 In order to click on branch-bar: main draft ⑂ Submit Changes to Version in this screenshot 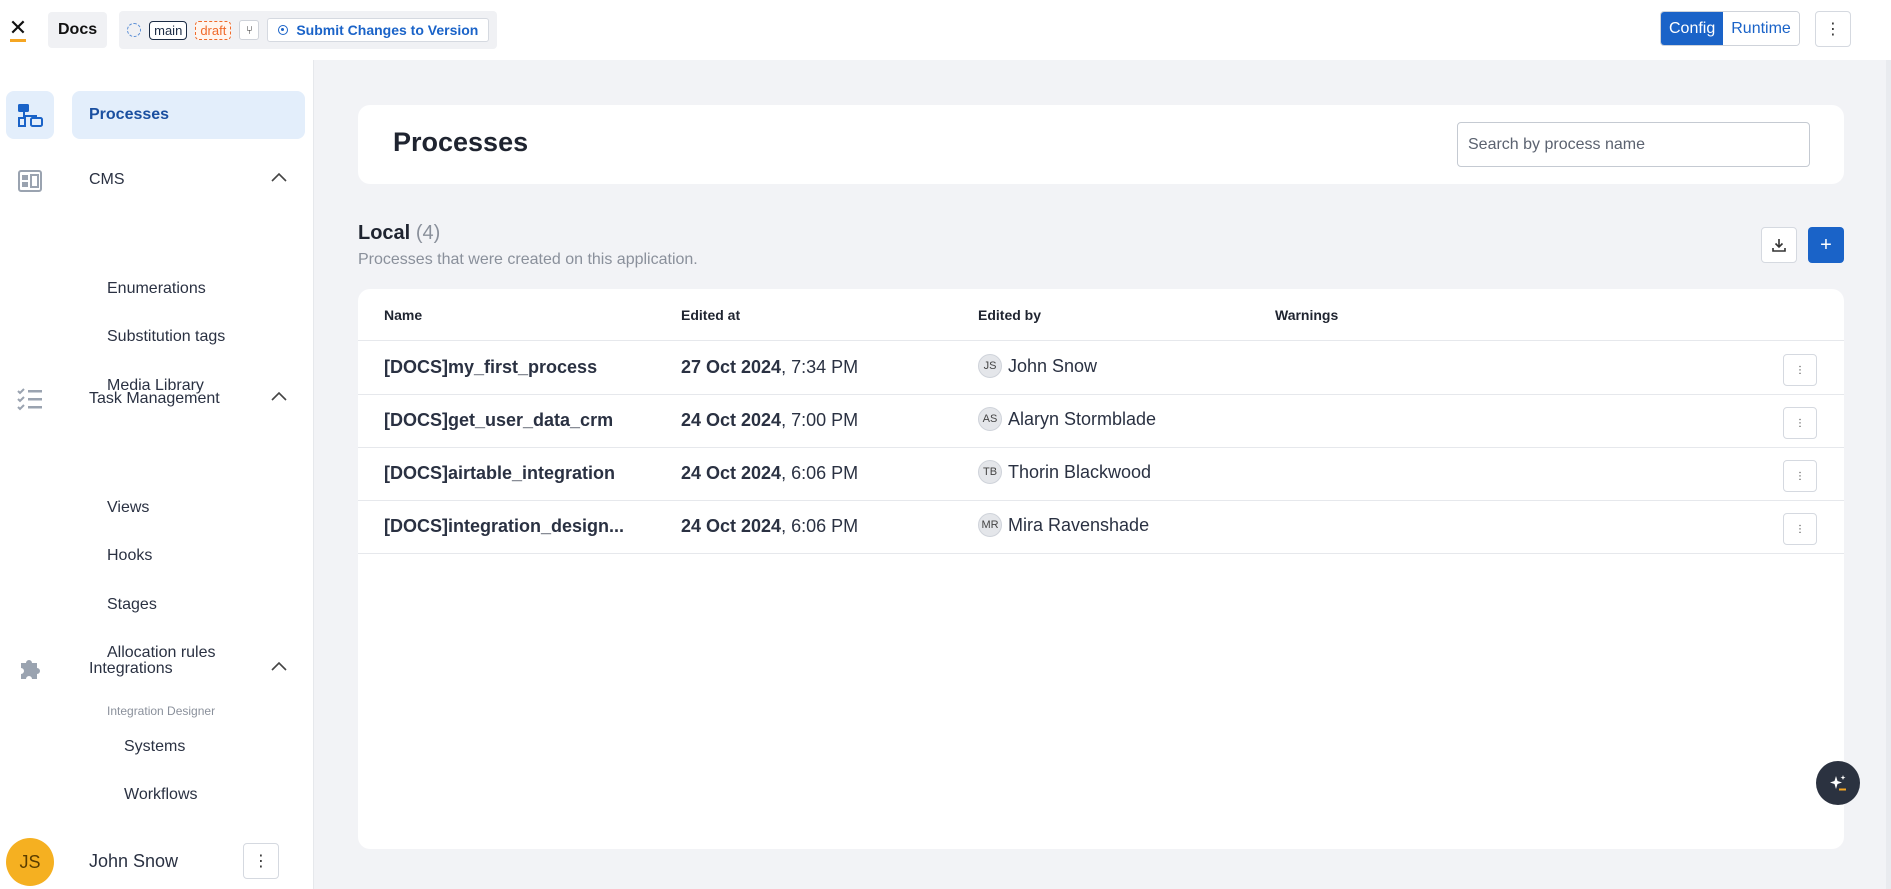, I will do `click(308, 30)`.